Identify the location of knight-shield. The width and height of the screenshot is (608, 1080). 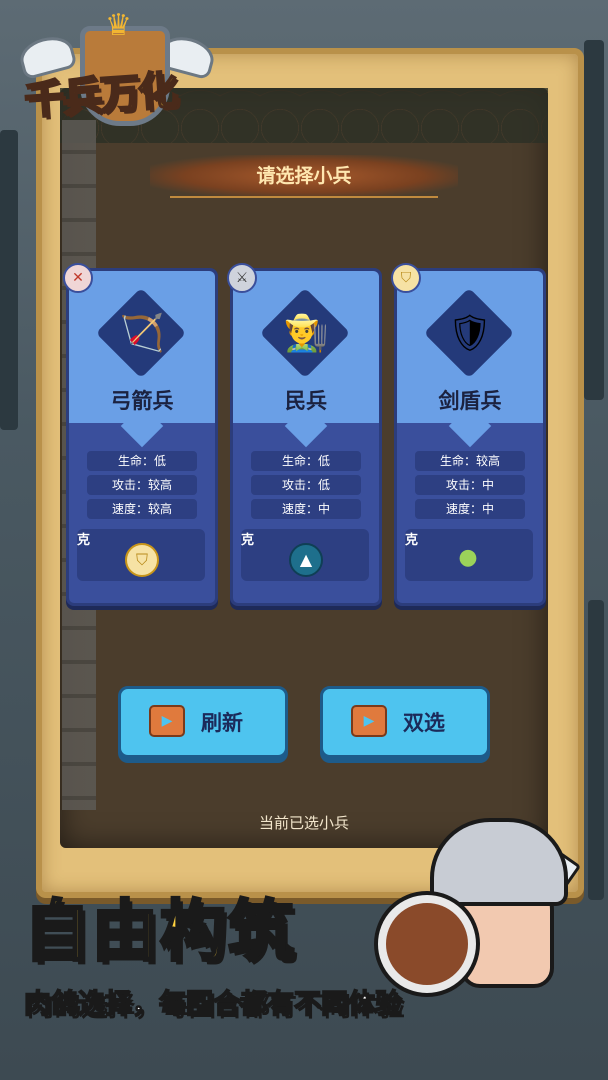
(427, 944).